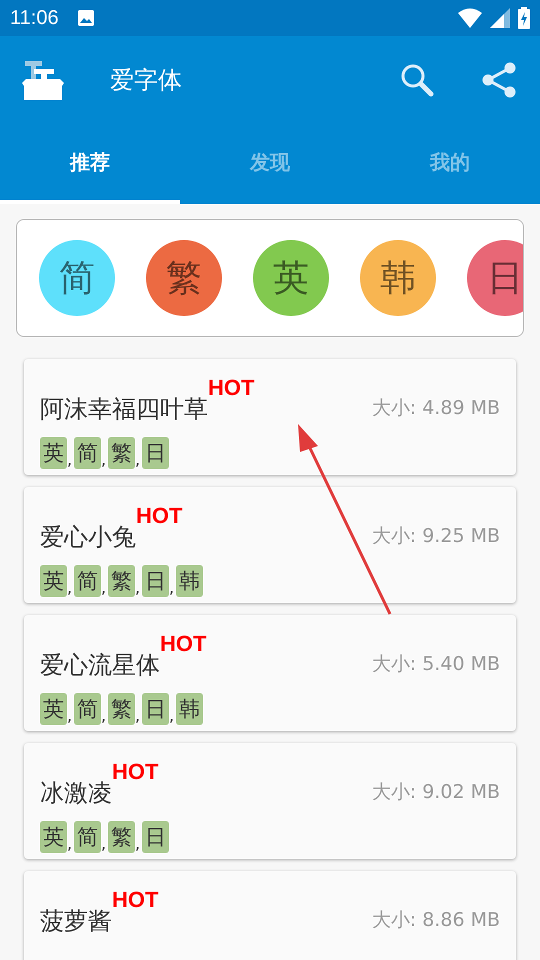 The width and height of the screenshot is (540, 960). Describe the element at coordinates (495, 278) in the screenshot. I see `language-button: 日` at that location.